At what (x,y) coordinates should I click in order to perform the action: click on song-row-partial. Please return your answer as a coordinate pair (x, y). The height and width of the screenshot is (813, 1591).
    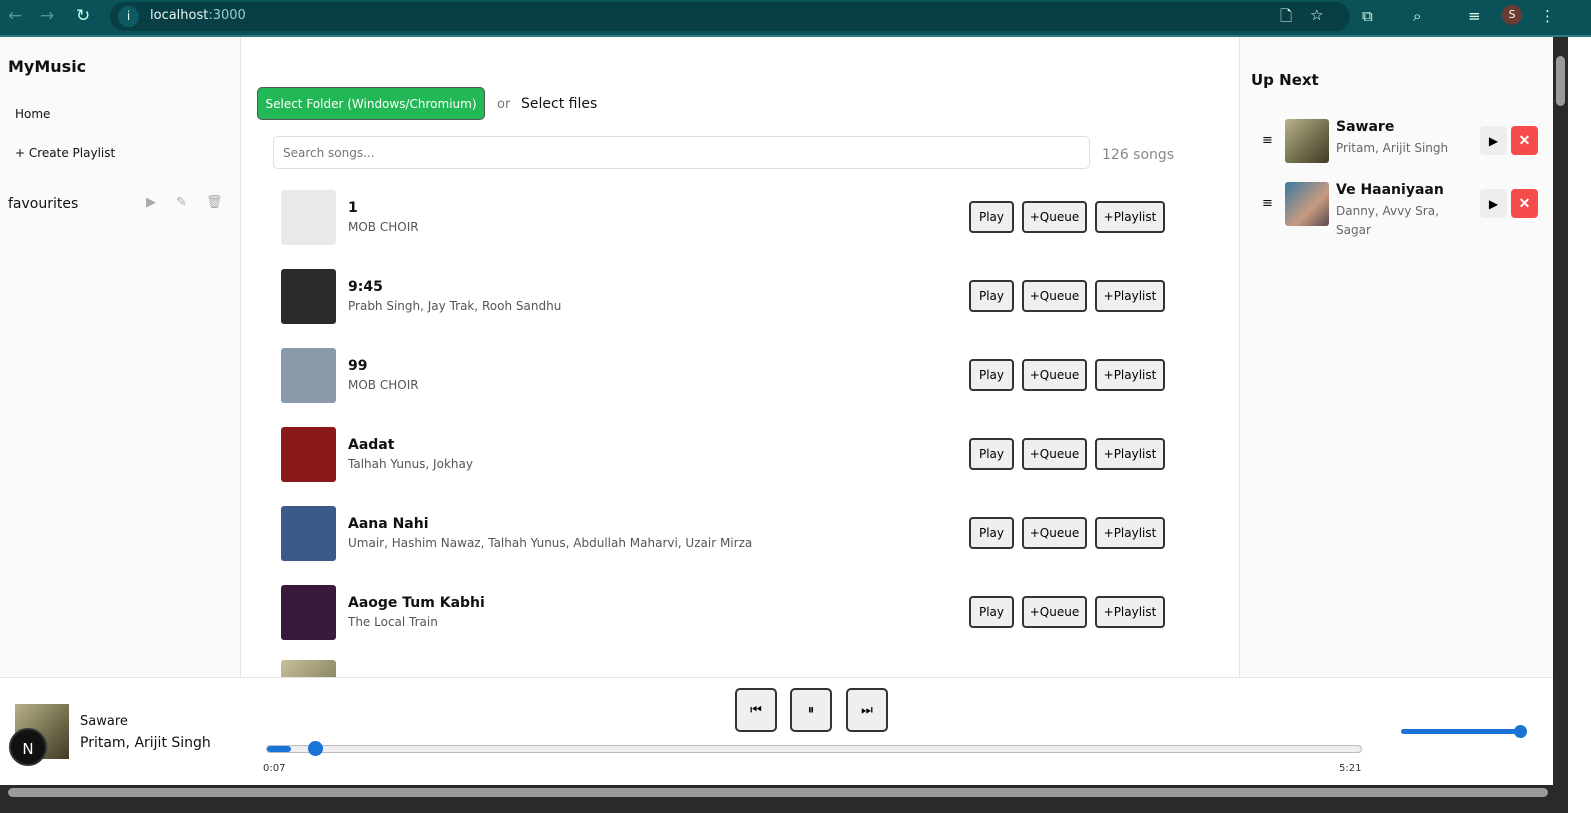
    Looking at the image, I should click on (731, 668).